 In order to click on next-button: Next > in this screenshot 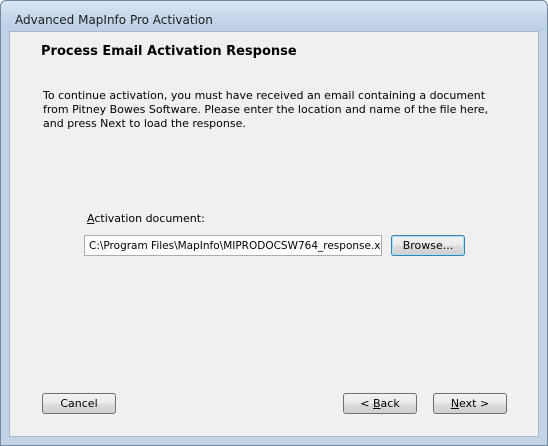, I will do `click(470, 403)`.